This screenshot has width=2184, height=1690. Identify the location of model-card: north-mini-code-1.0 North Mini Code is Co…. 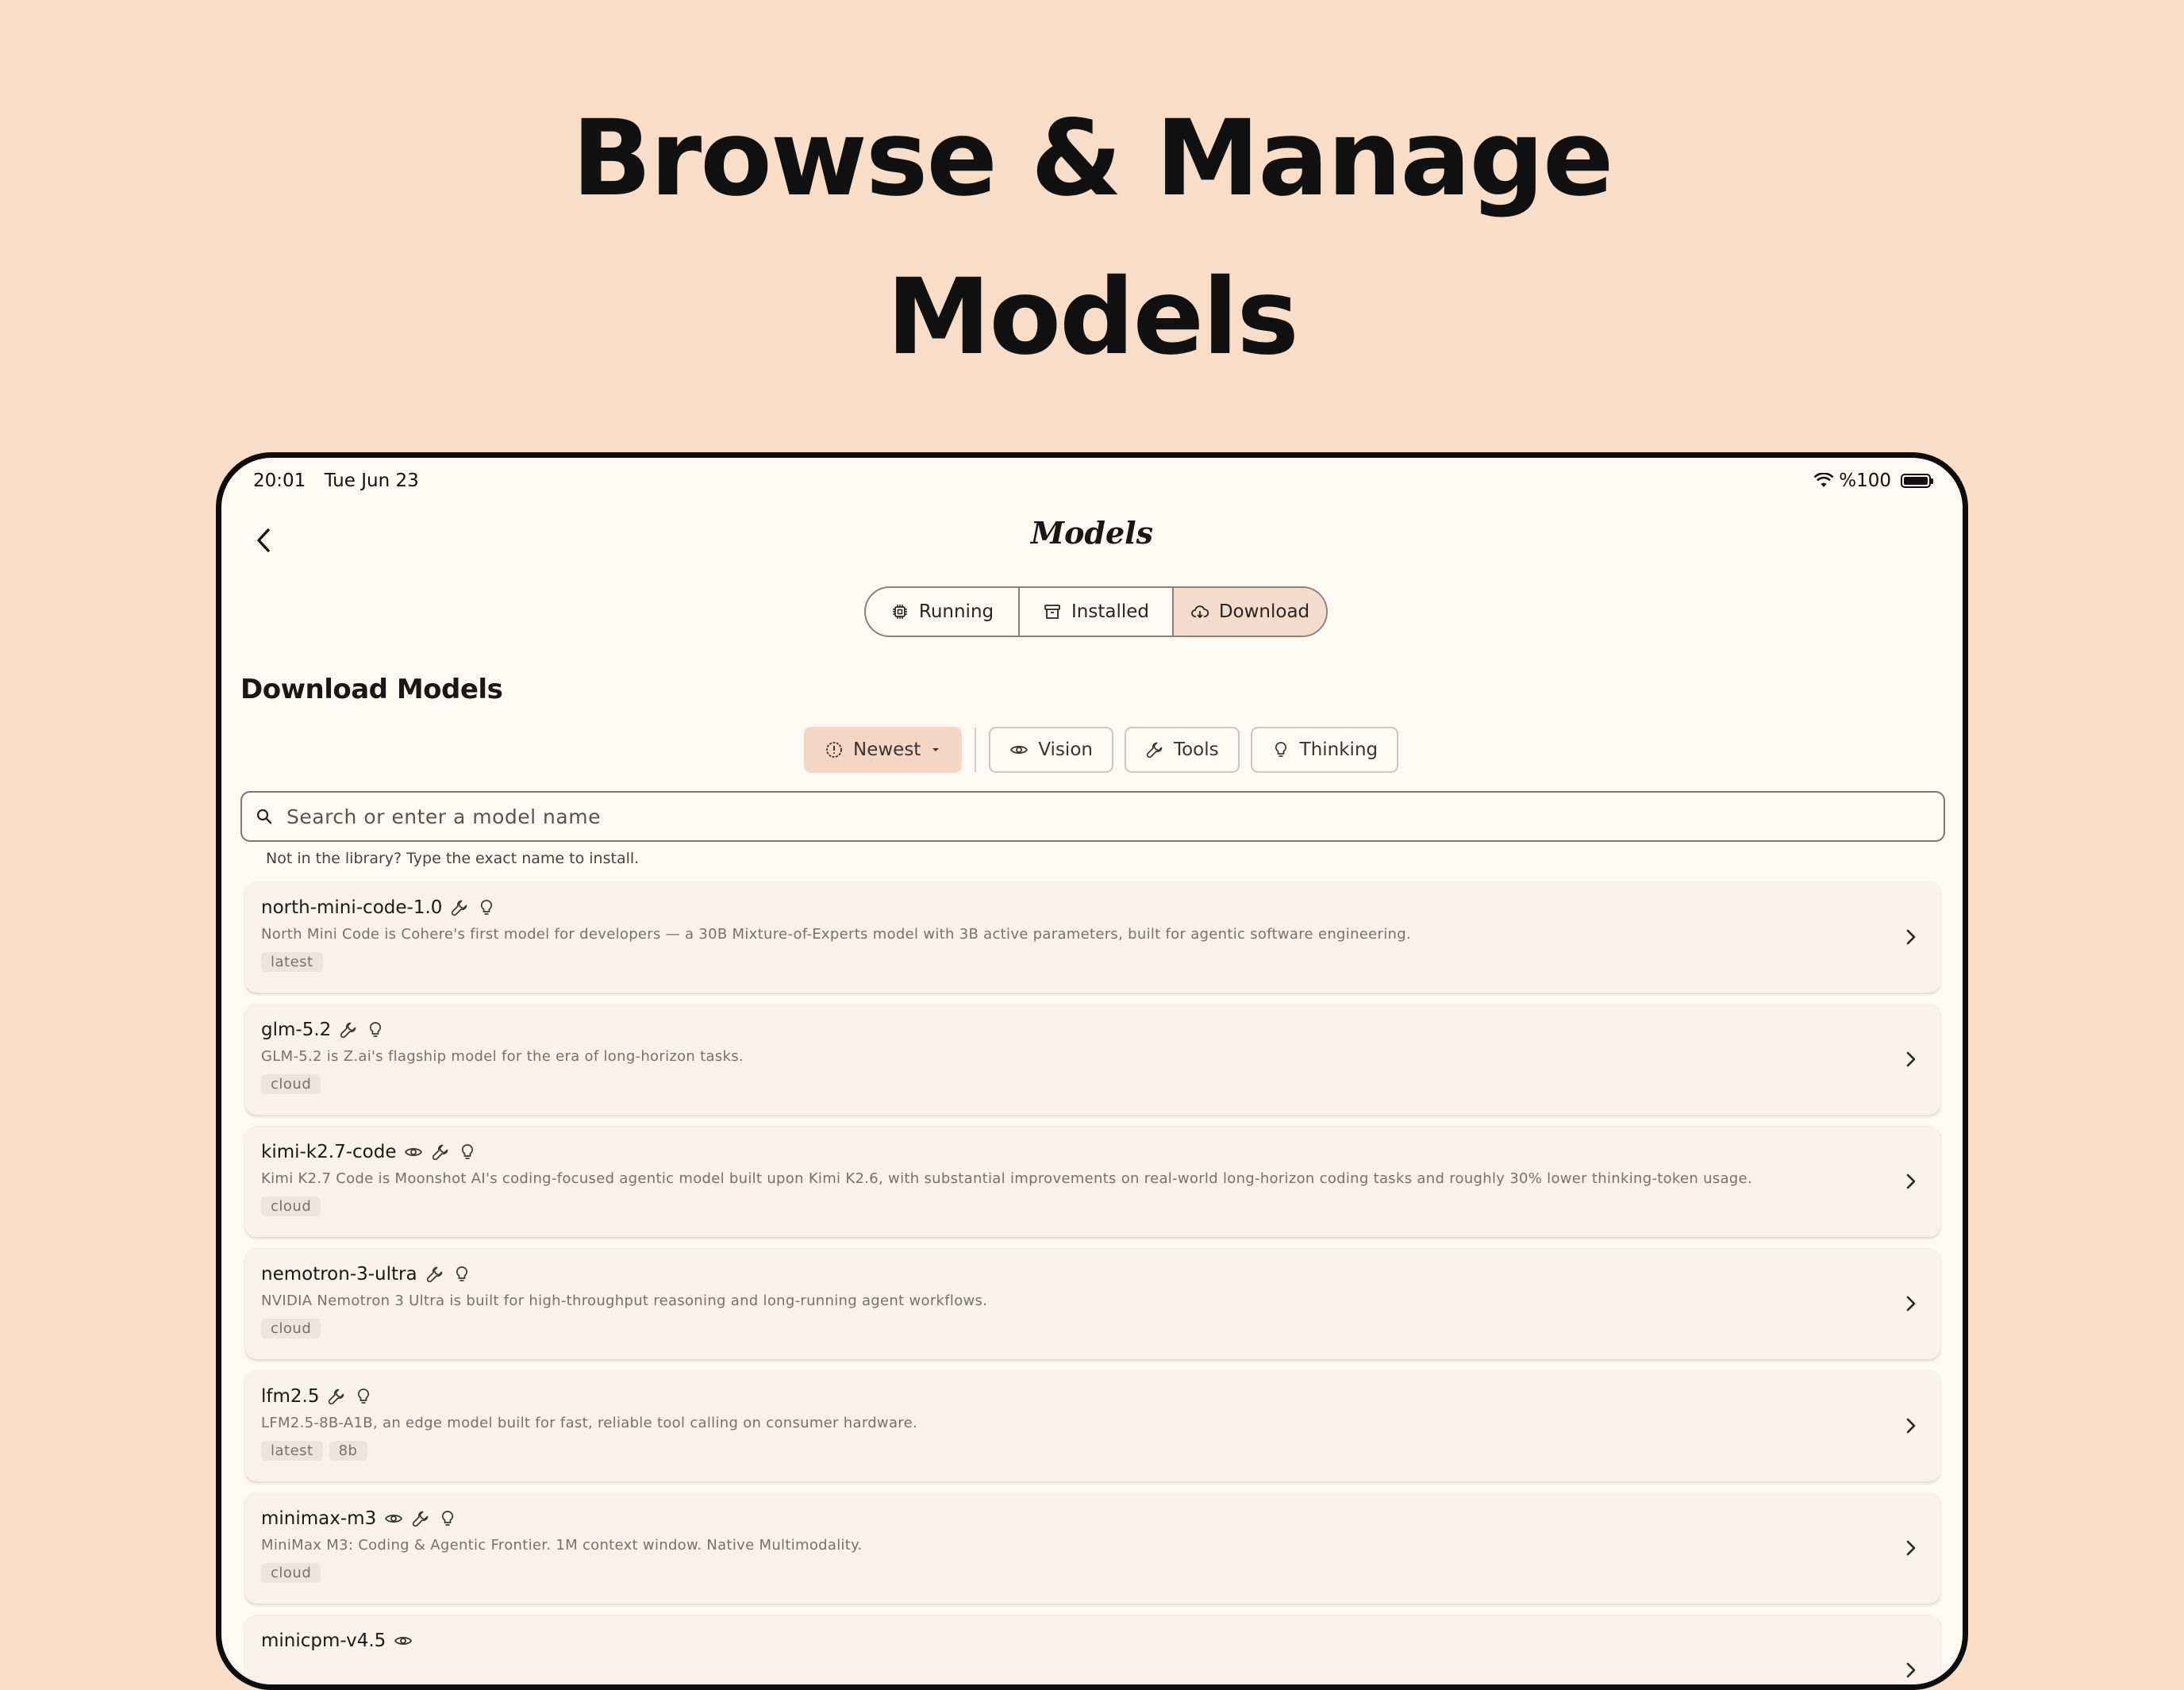
(1092, 937).